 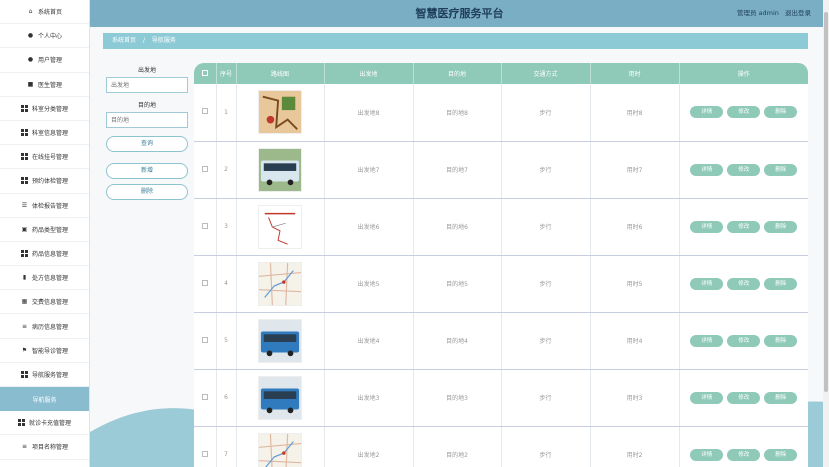 What do you see at coordinates (457, 398) in the screenshot?
I see `row-destination: 目的地3` at bounding box center [457, 398].